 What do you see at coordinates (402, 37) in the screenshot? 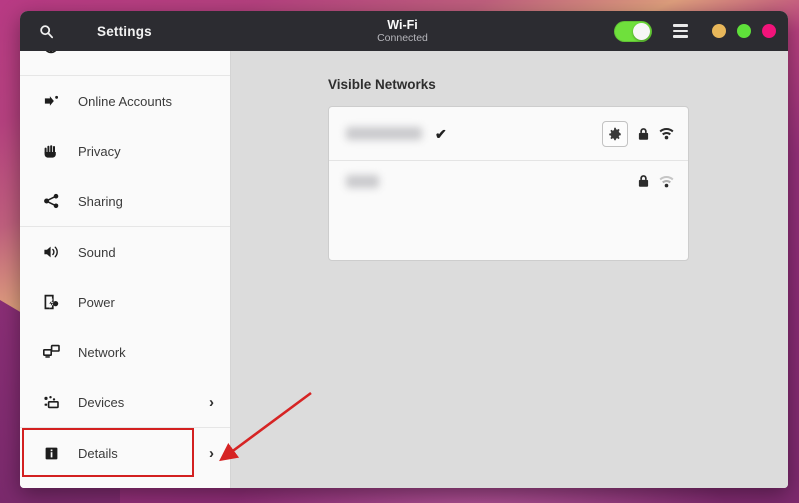
I see `connection-status: Connected` at bounding box center [402, 37].